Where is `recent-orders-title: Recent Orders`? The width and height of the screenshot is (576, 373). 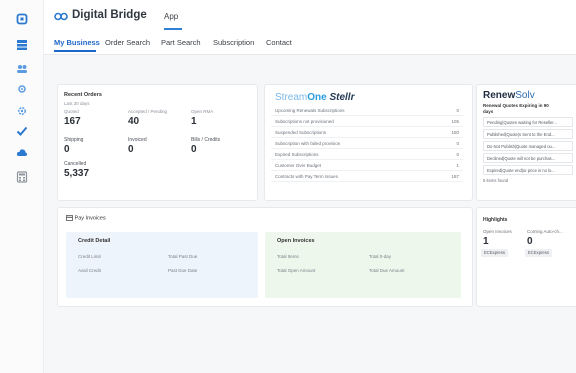 recent-orders-title: Recent Orders is located at coordinates (83, 95).